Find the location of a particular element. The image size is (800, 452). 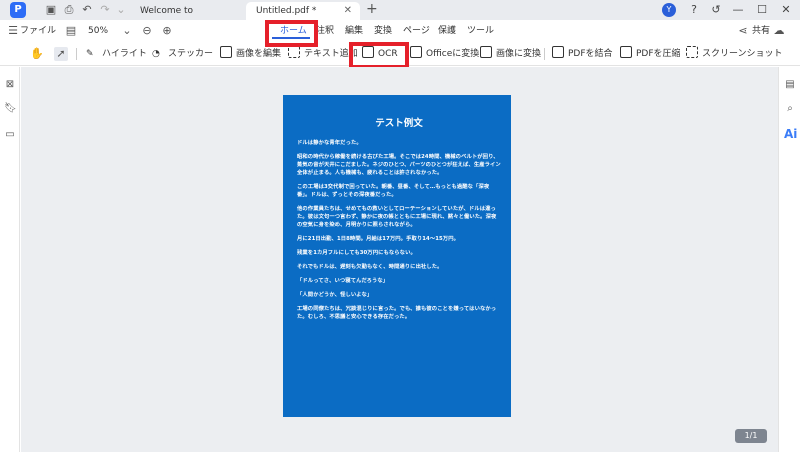

tool-label: 画像を編集 is located at coordinates (259, 54).